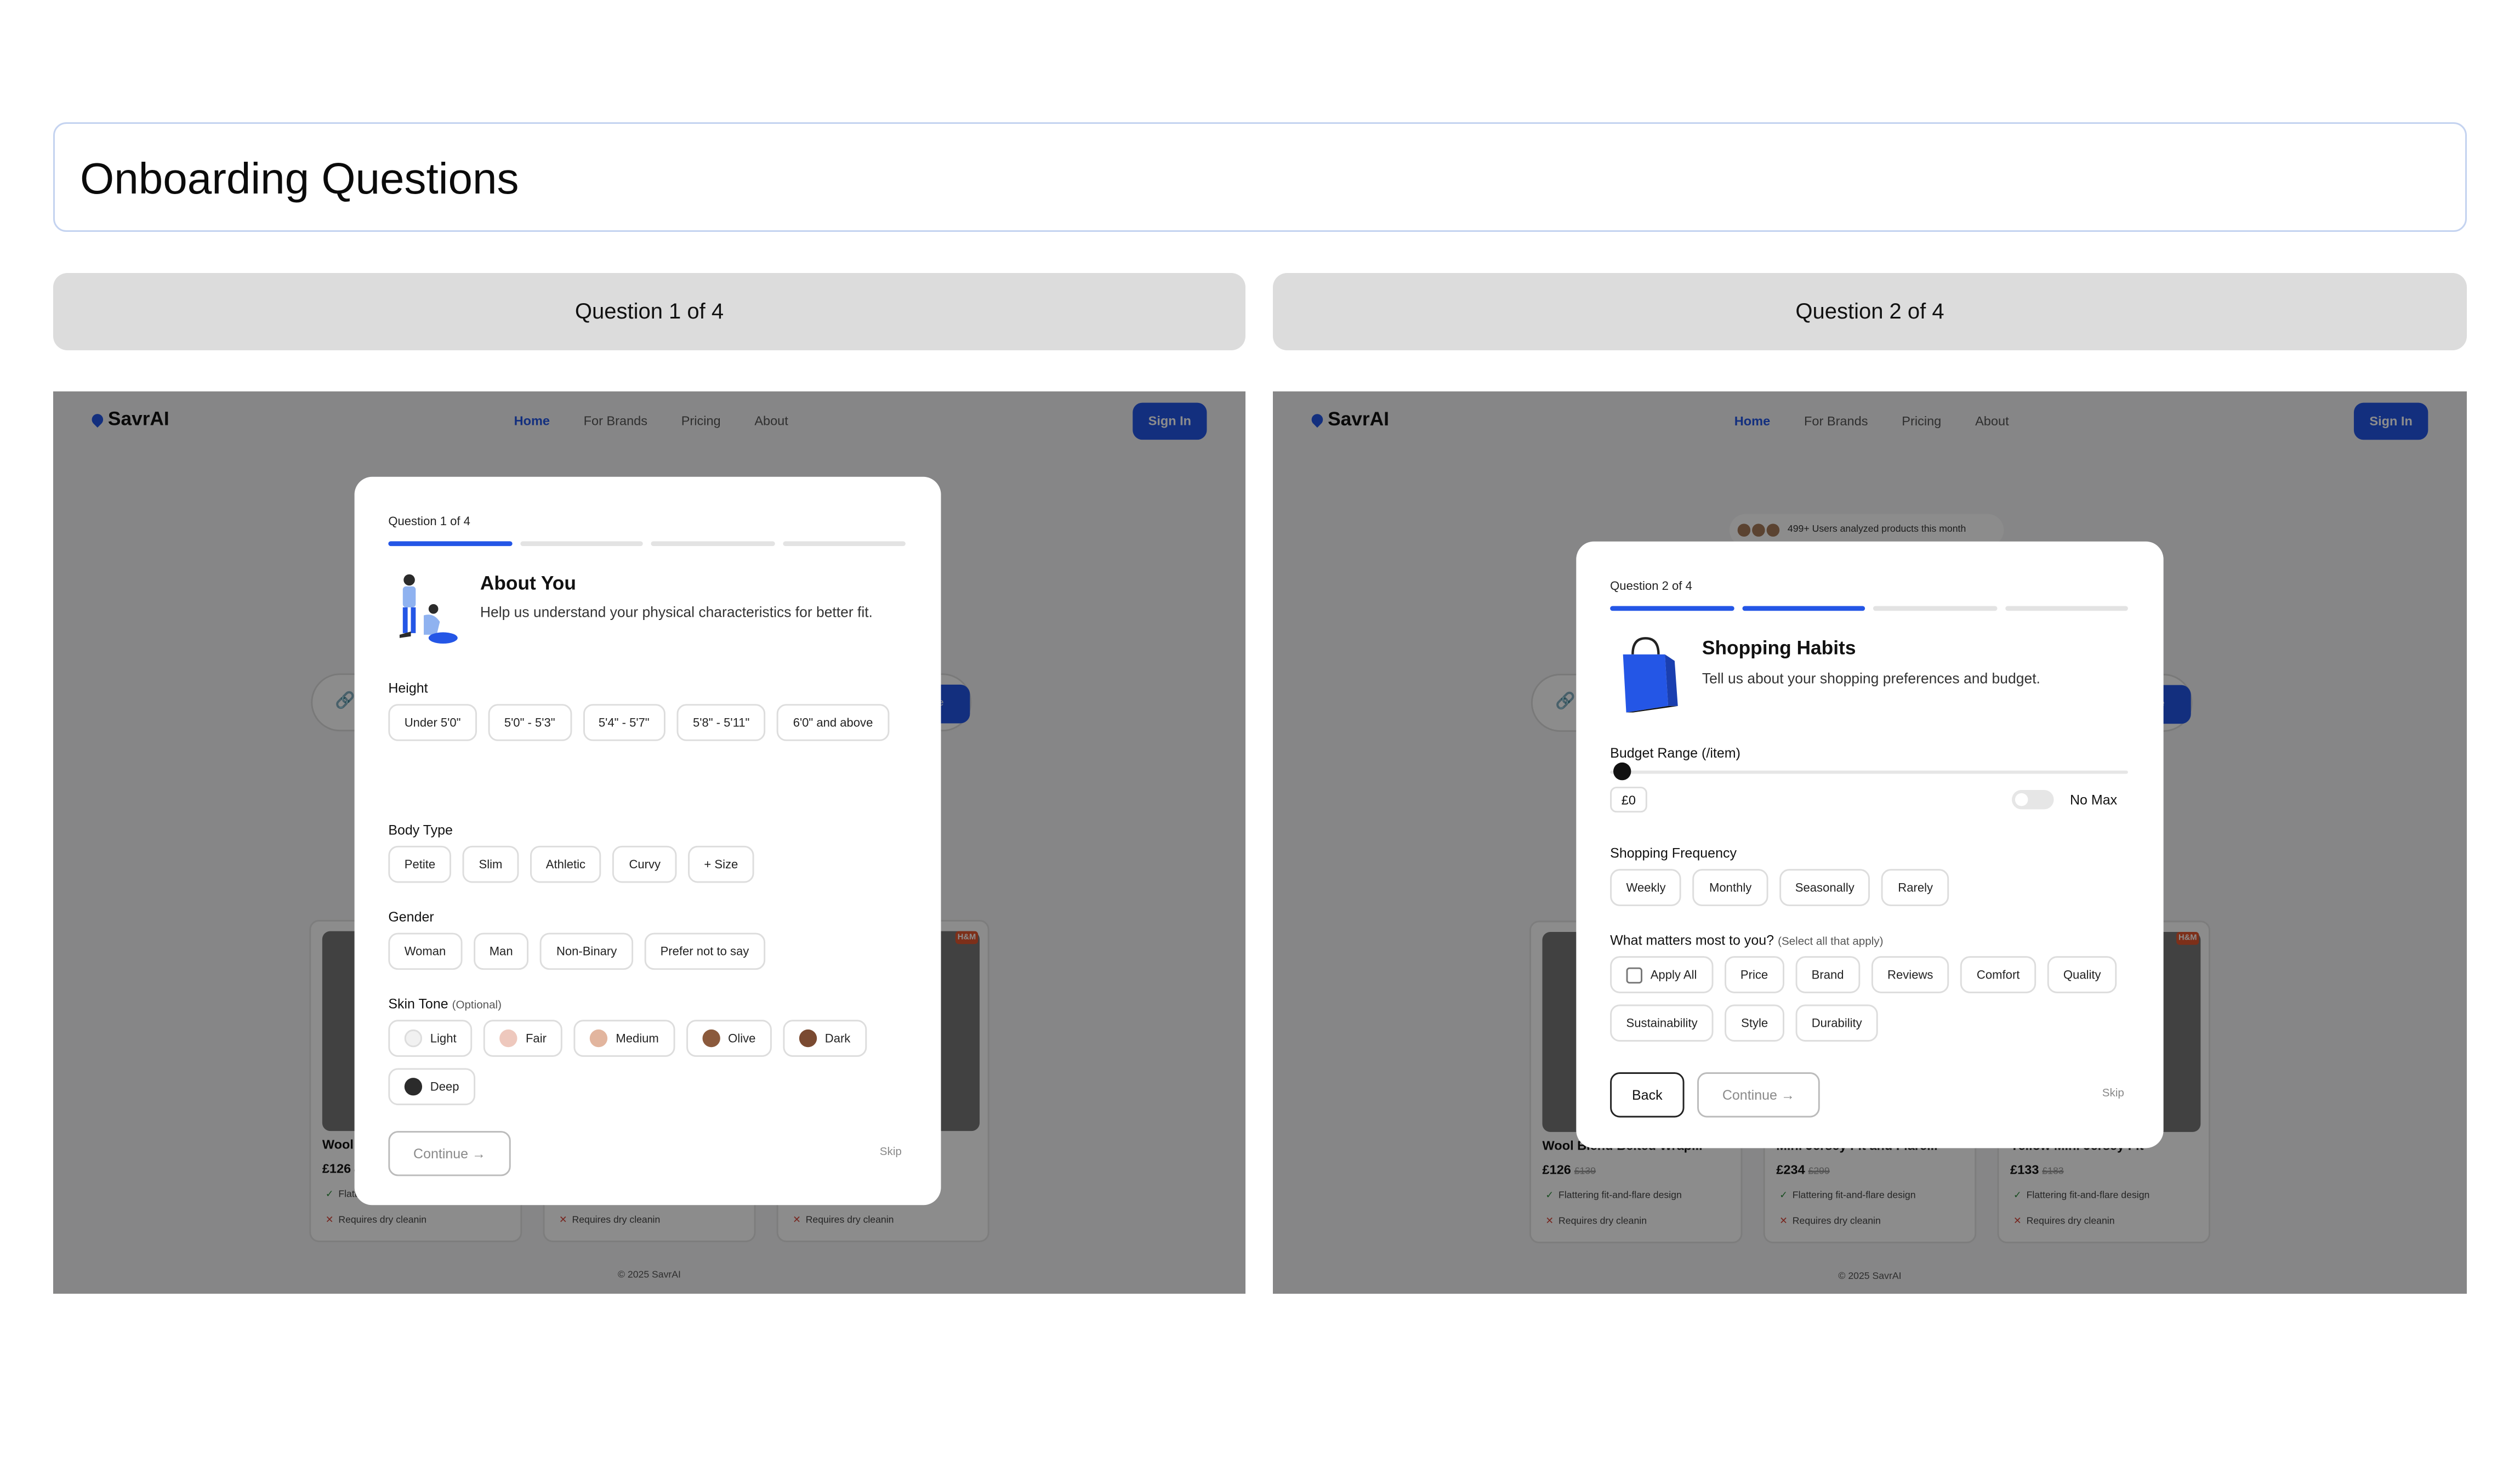 This screenshot has width=2520, height=1473. I want to click on frequency-option: Seasonally, so click(1825, 887).